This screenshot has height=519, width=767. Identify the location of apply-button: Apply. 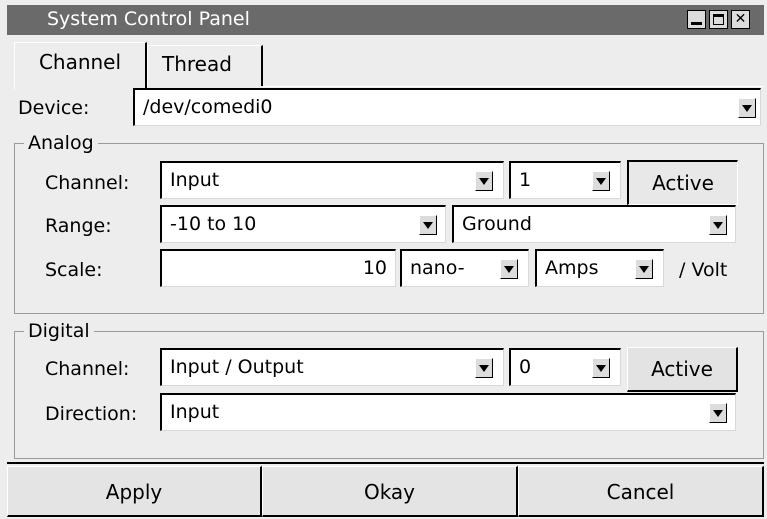
(134, 491).